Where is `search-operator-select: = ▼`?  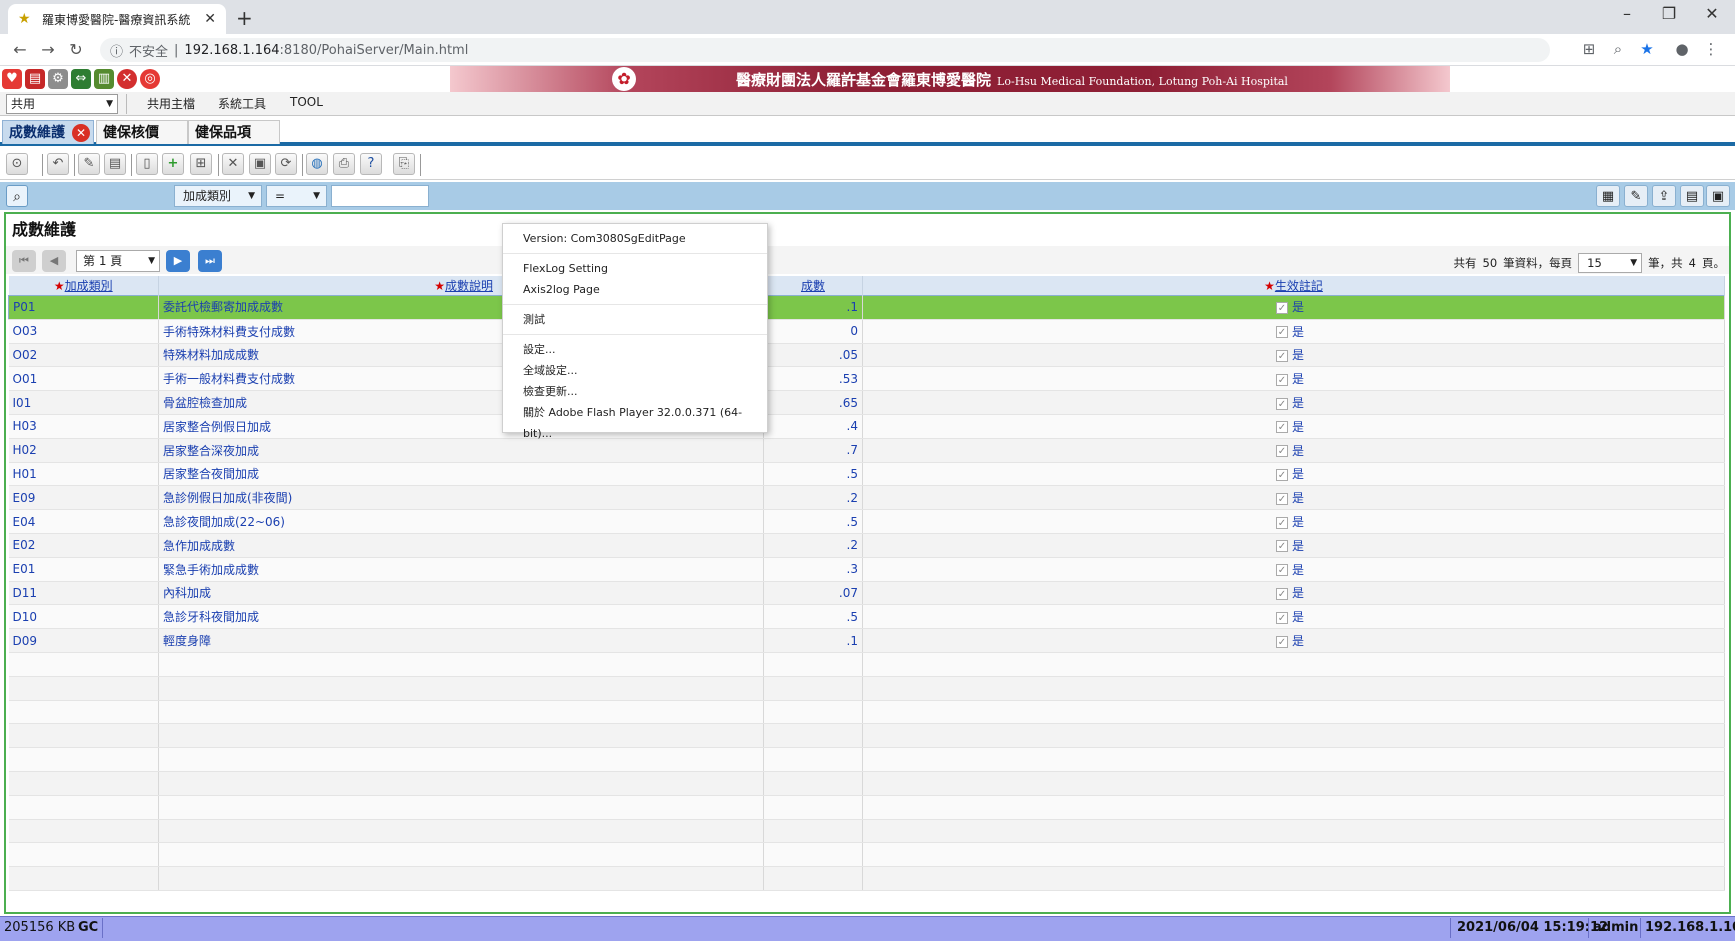
search-operator-select: = ▼ is located at coordinates (296, 196).